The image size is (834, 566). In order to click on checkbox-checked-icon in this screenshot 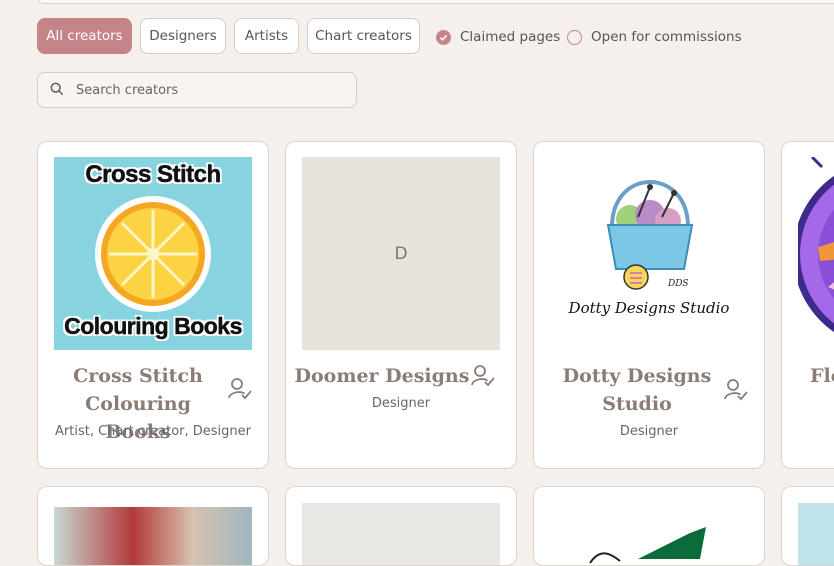, I will do `click(443, 37)`.